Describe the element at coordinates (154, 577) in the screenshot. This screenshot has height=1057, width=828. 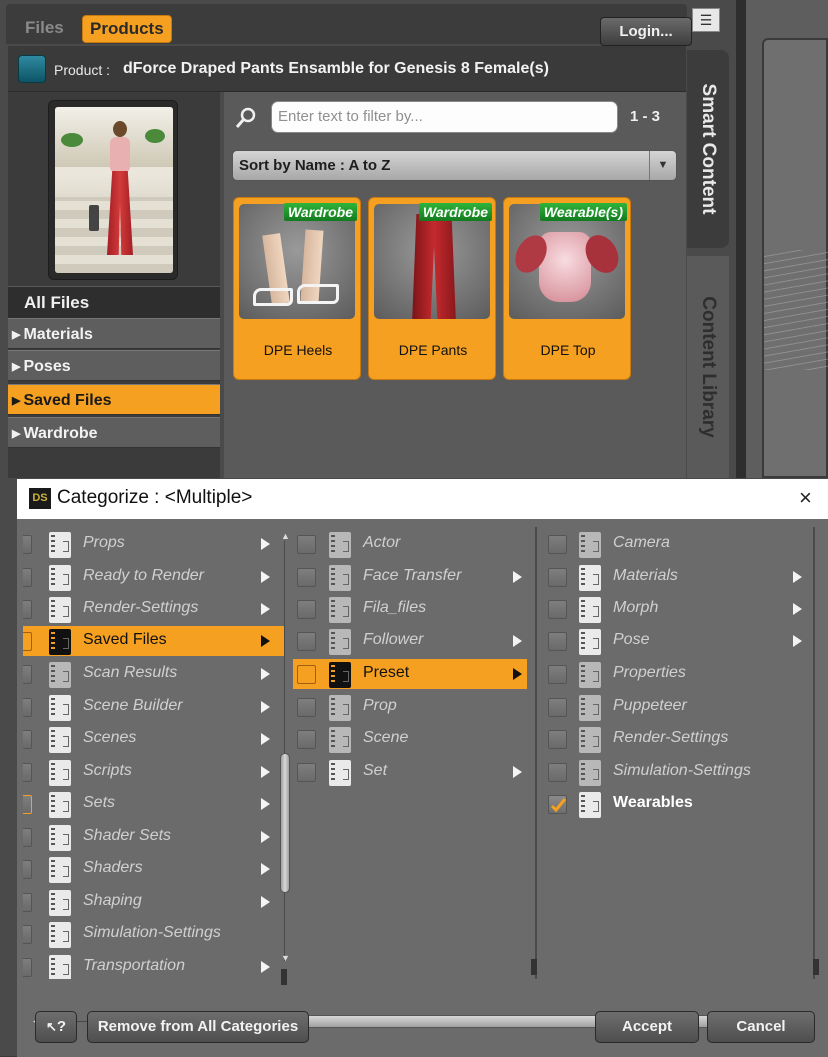
I see `cat-ready-to-render: Ready to Render` at that location.